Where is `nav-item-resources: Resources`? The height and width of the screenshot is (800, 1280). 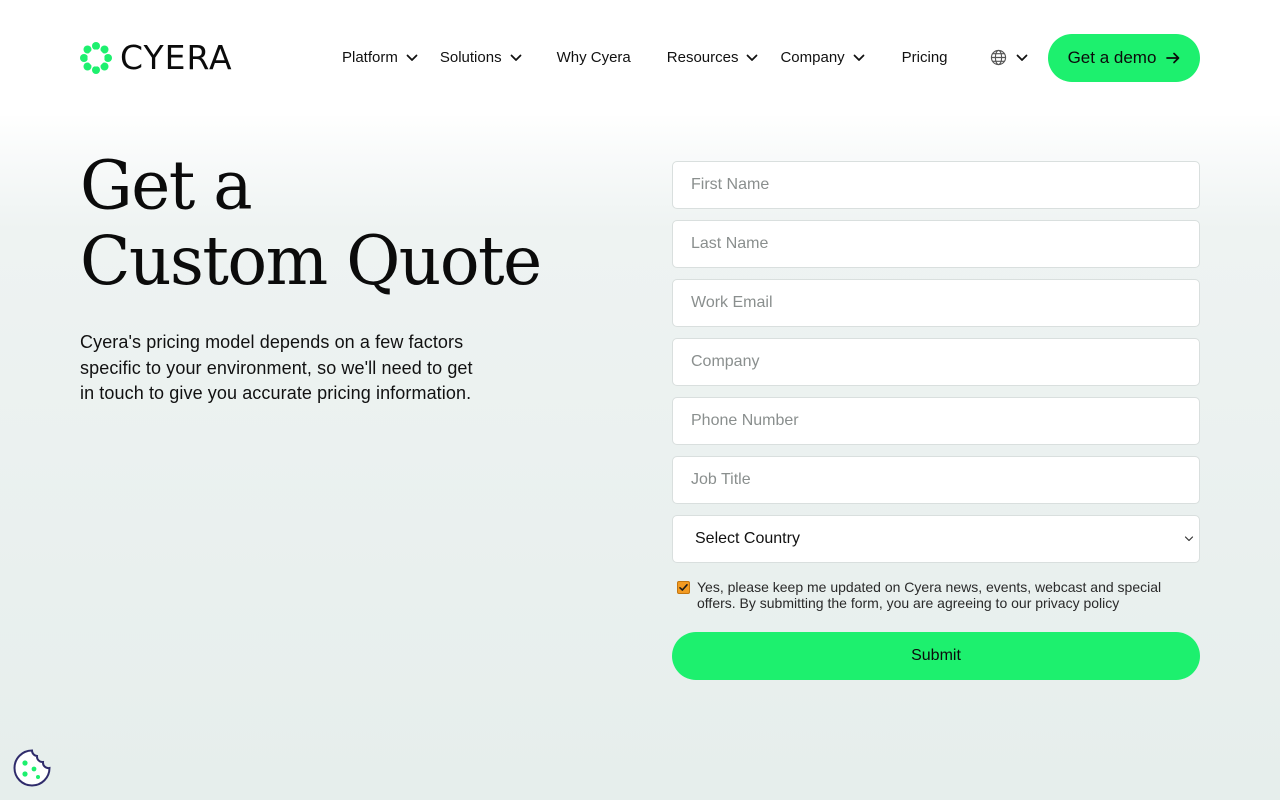 nav-item-resources: Resources is located at coordinates (713, 58).